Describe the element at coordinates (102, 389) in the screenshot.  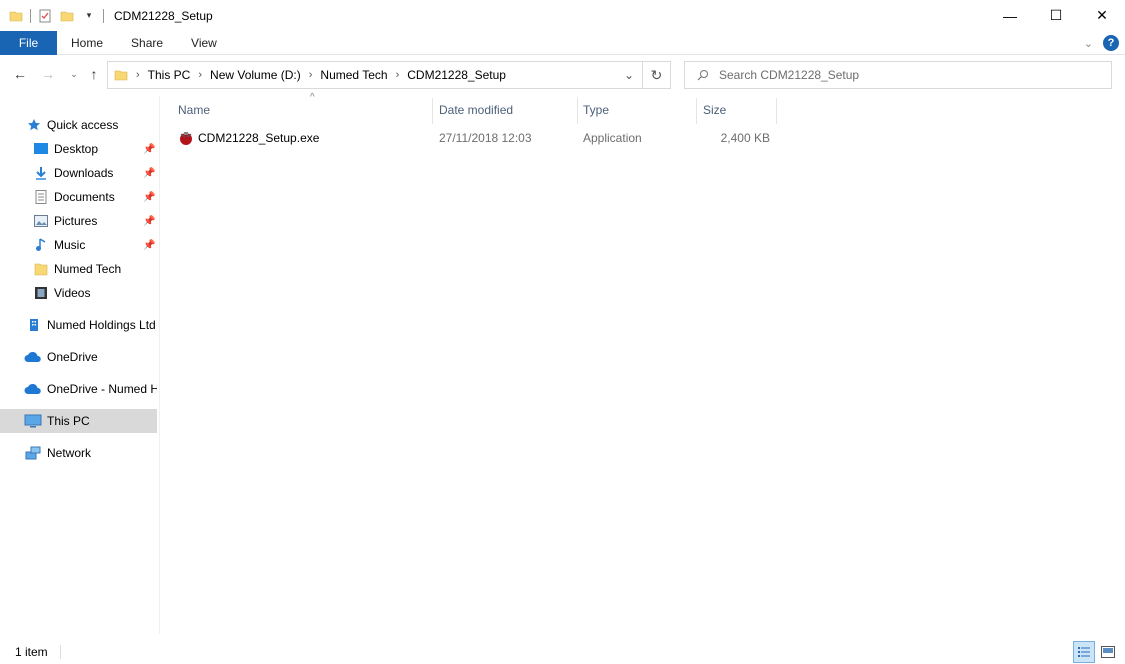
I see `sidebar-item-label: OneDrive - Numed H` at that location.